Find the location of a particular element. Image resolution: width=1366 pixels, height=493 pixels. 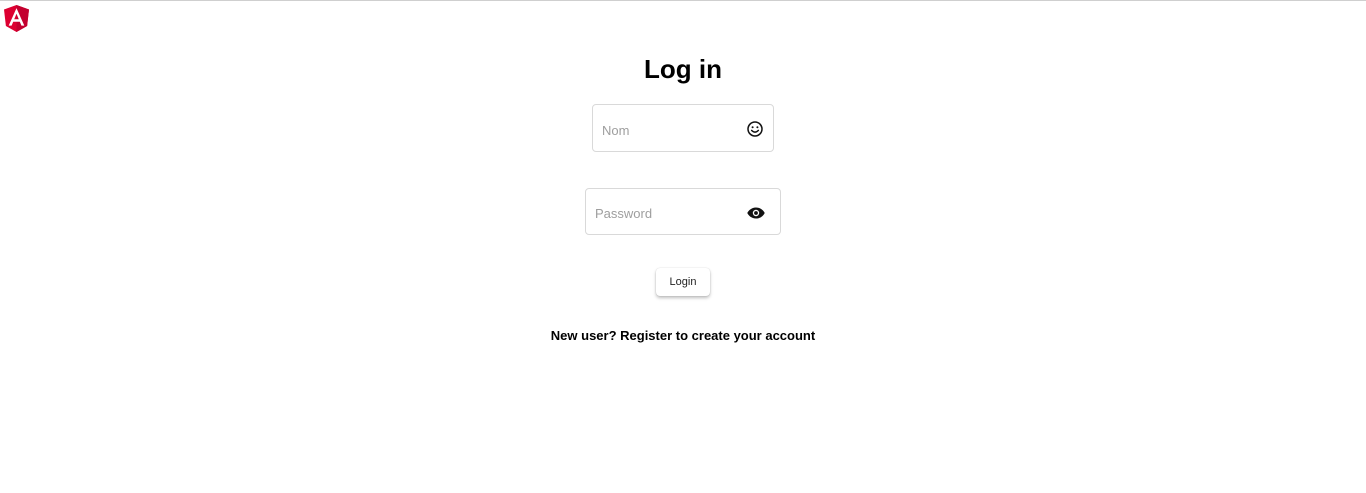

password-field is located at coordinates (683, 212).